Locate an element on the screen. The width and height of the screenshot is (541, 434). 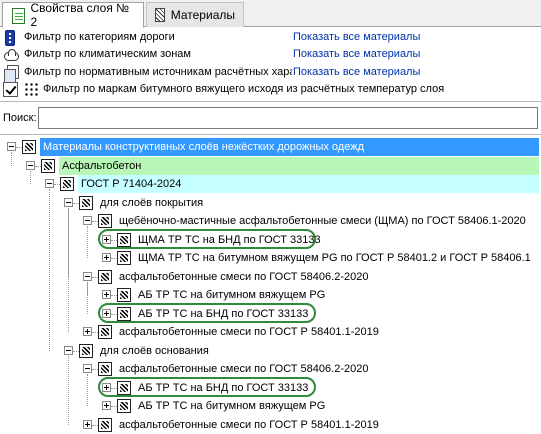
tree-node: для слоёв покрытия is located at coordinates (270, 203).